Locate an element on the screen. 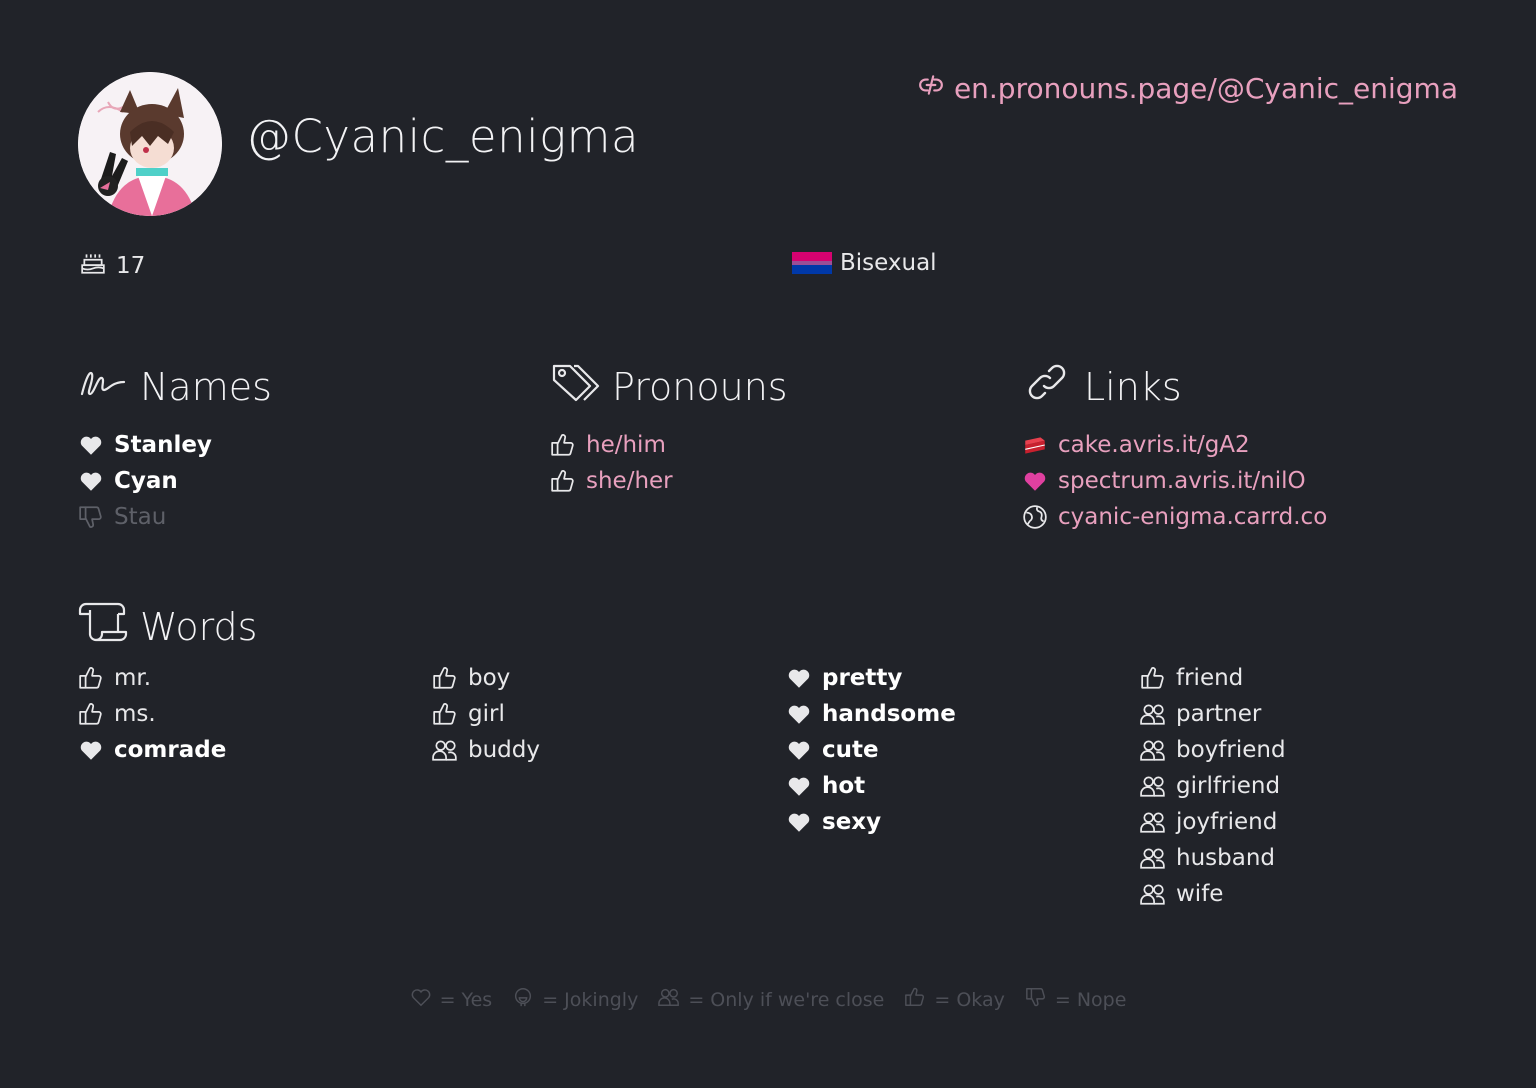 The width and height of the screenshot is (1536, 1088). age-field: 17 is located at coordinates (112, 266).